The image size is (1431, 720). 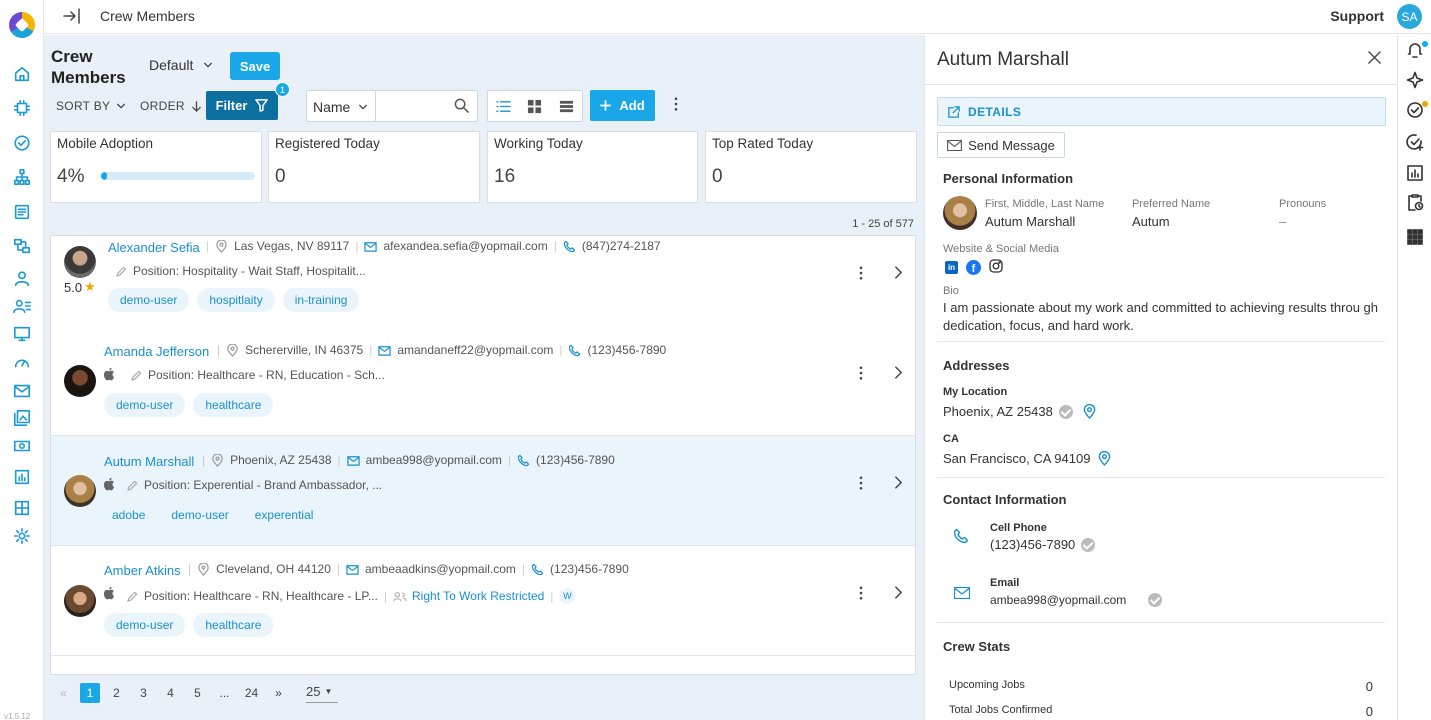 I want to click on search-field-select: Name, so click(x=340, y=107).